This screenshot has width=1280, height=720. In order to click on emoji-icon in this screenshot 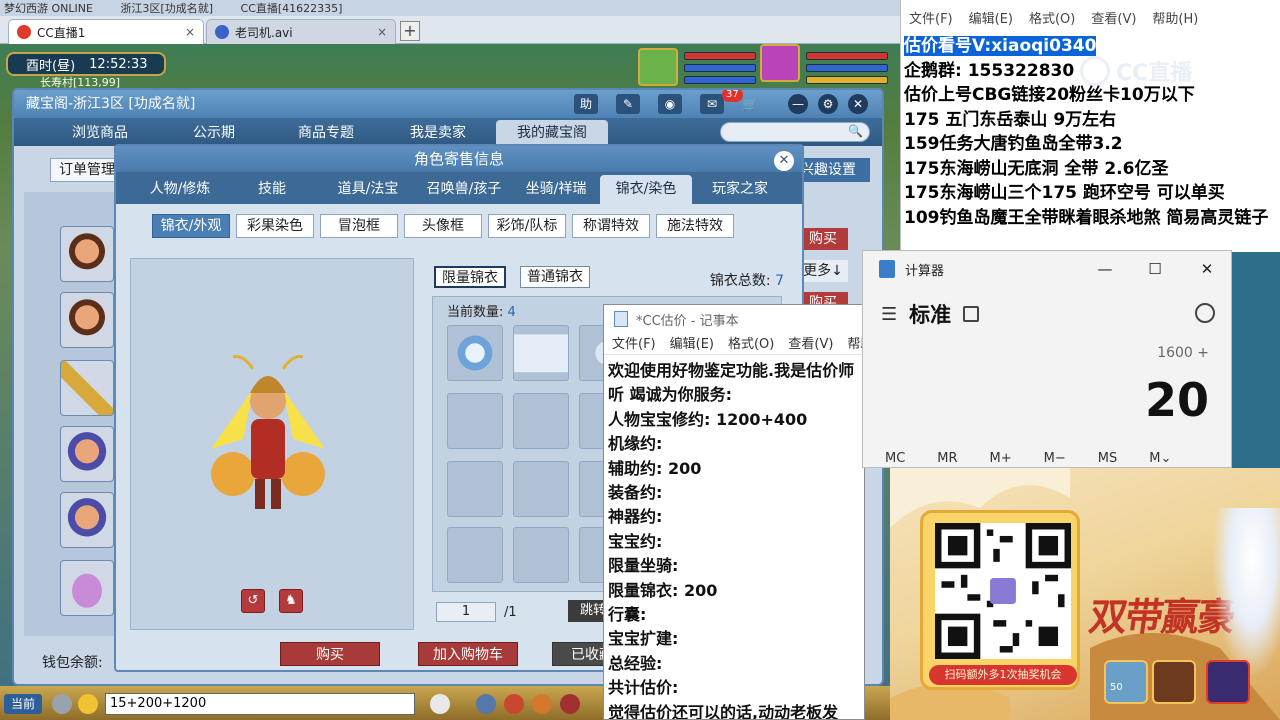, I will do `click(88, 704)`.